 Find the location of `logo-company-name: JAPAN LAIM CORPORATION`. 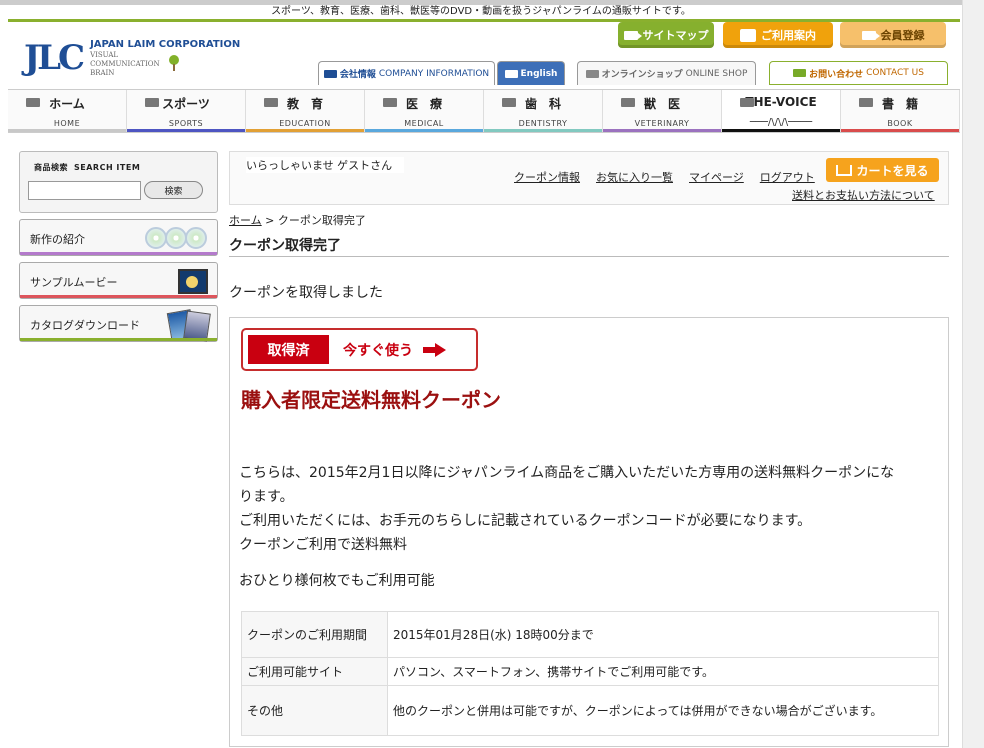

logo-company-name: JAPAN LAIM CORPORATION is located at coordinates (165, 44).